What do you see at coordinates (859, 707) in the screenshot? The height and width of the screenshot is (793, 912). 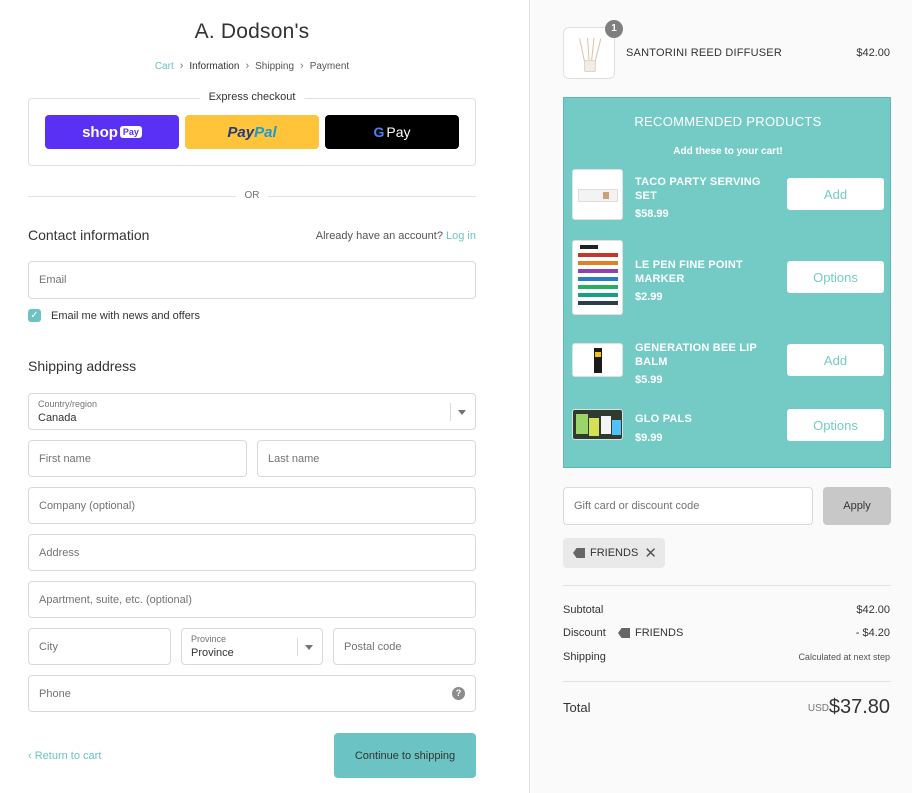 I see `total-value: $37.80` at bounding box center [859, 707].